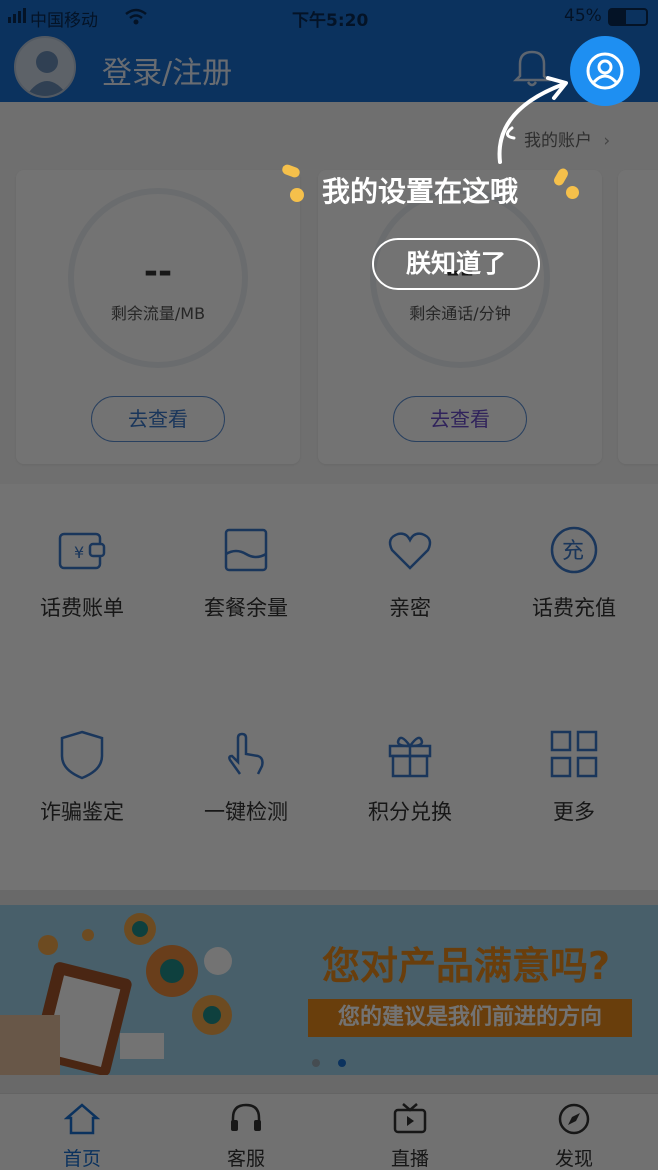 This screenshot has height=1170, width=658. I want to click on guide-hint-text: 我的设置在这哦, so click(420, 191).